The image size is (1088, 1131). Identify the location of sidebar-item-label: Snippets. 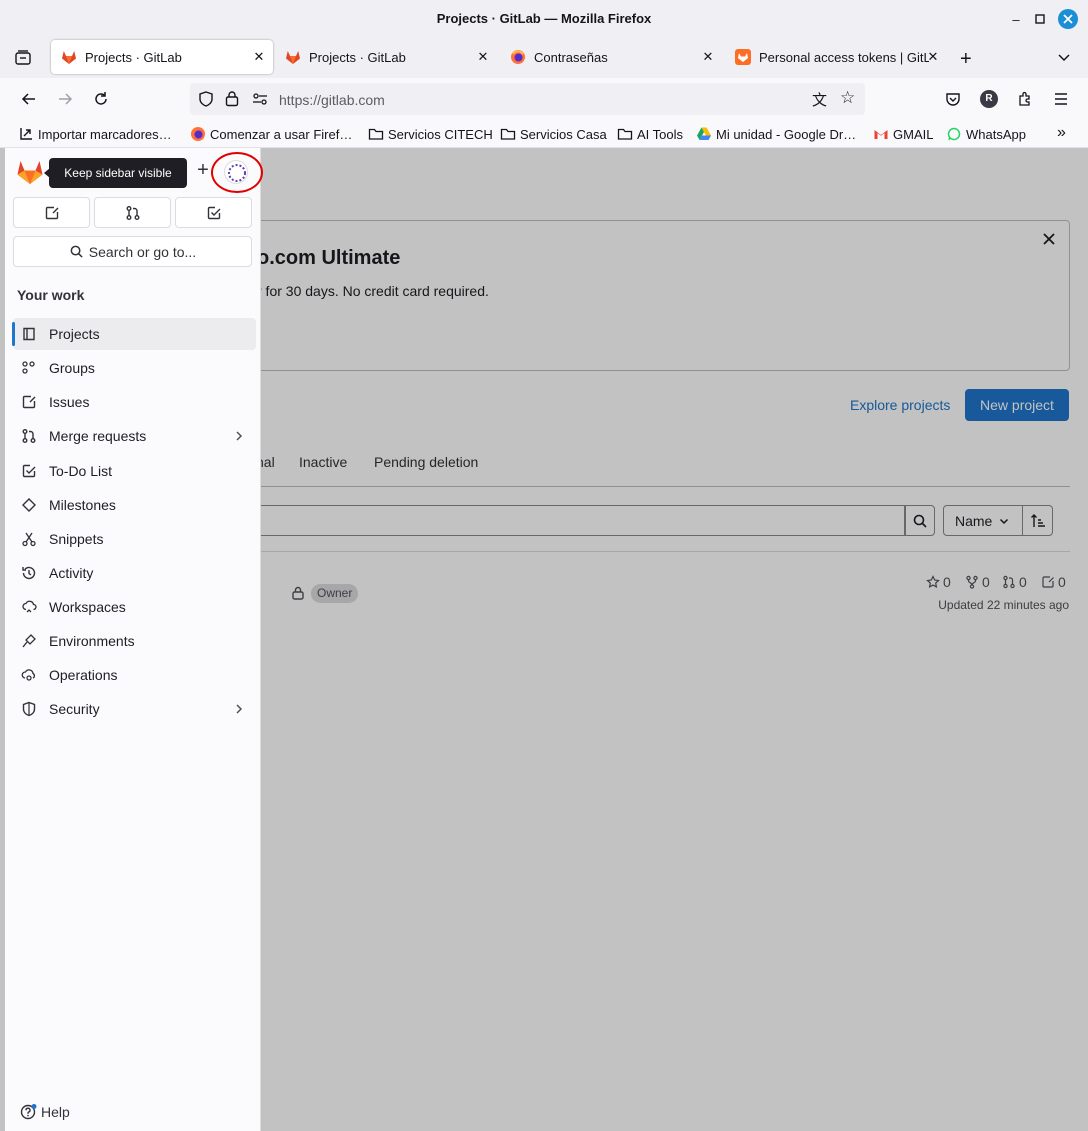
(76, 539).